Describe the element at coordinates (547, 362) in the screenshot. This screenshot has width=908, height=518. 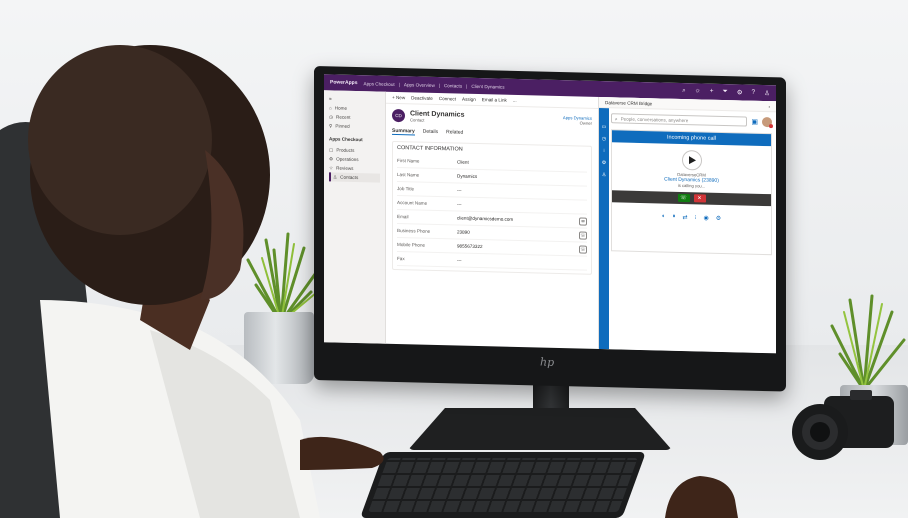
I see `monitor-logo: hp` at that location.